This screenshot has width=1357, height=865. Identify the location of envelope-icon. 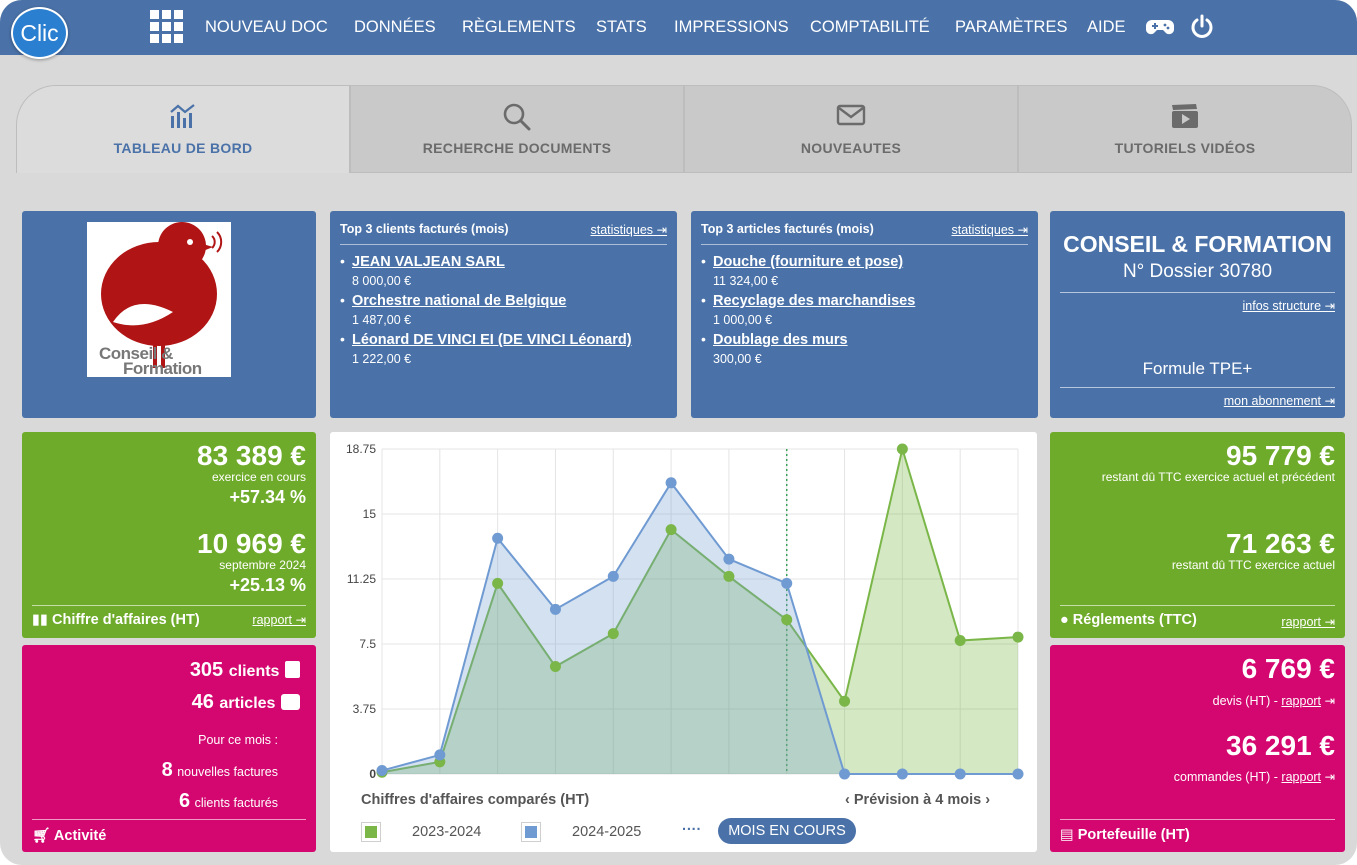
(851, 115).